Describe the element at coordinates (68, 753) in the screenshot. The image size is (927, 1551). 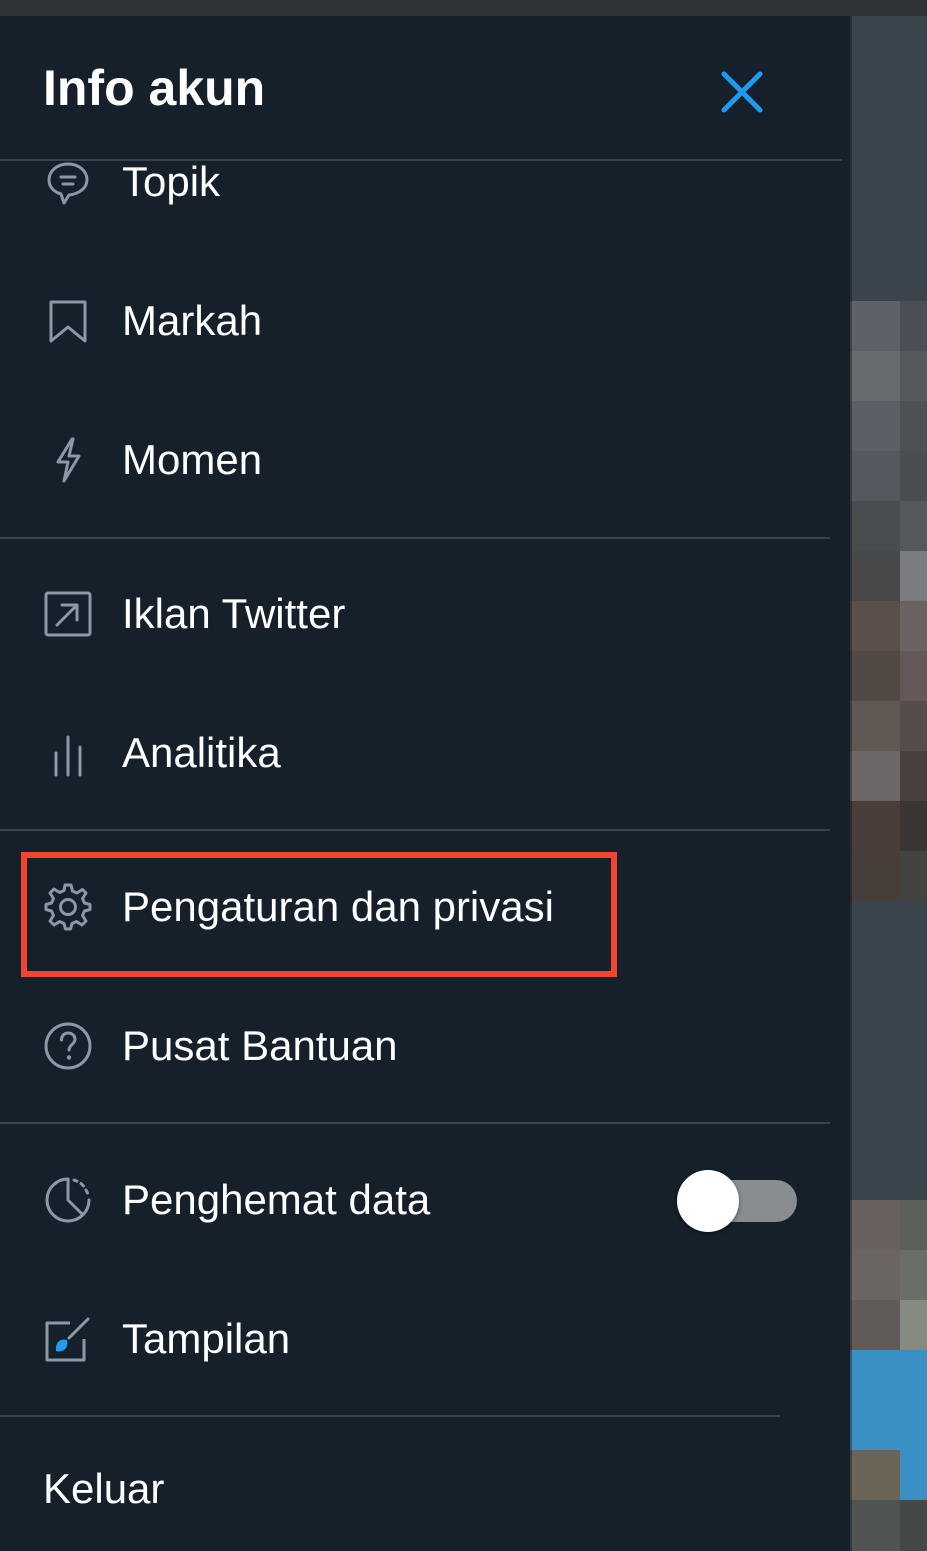
I see `analytics-icon` at that location.